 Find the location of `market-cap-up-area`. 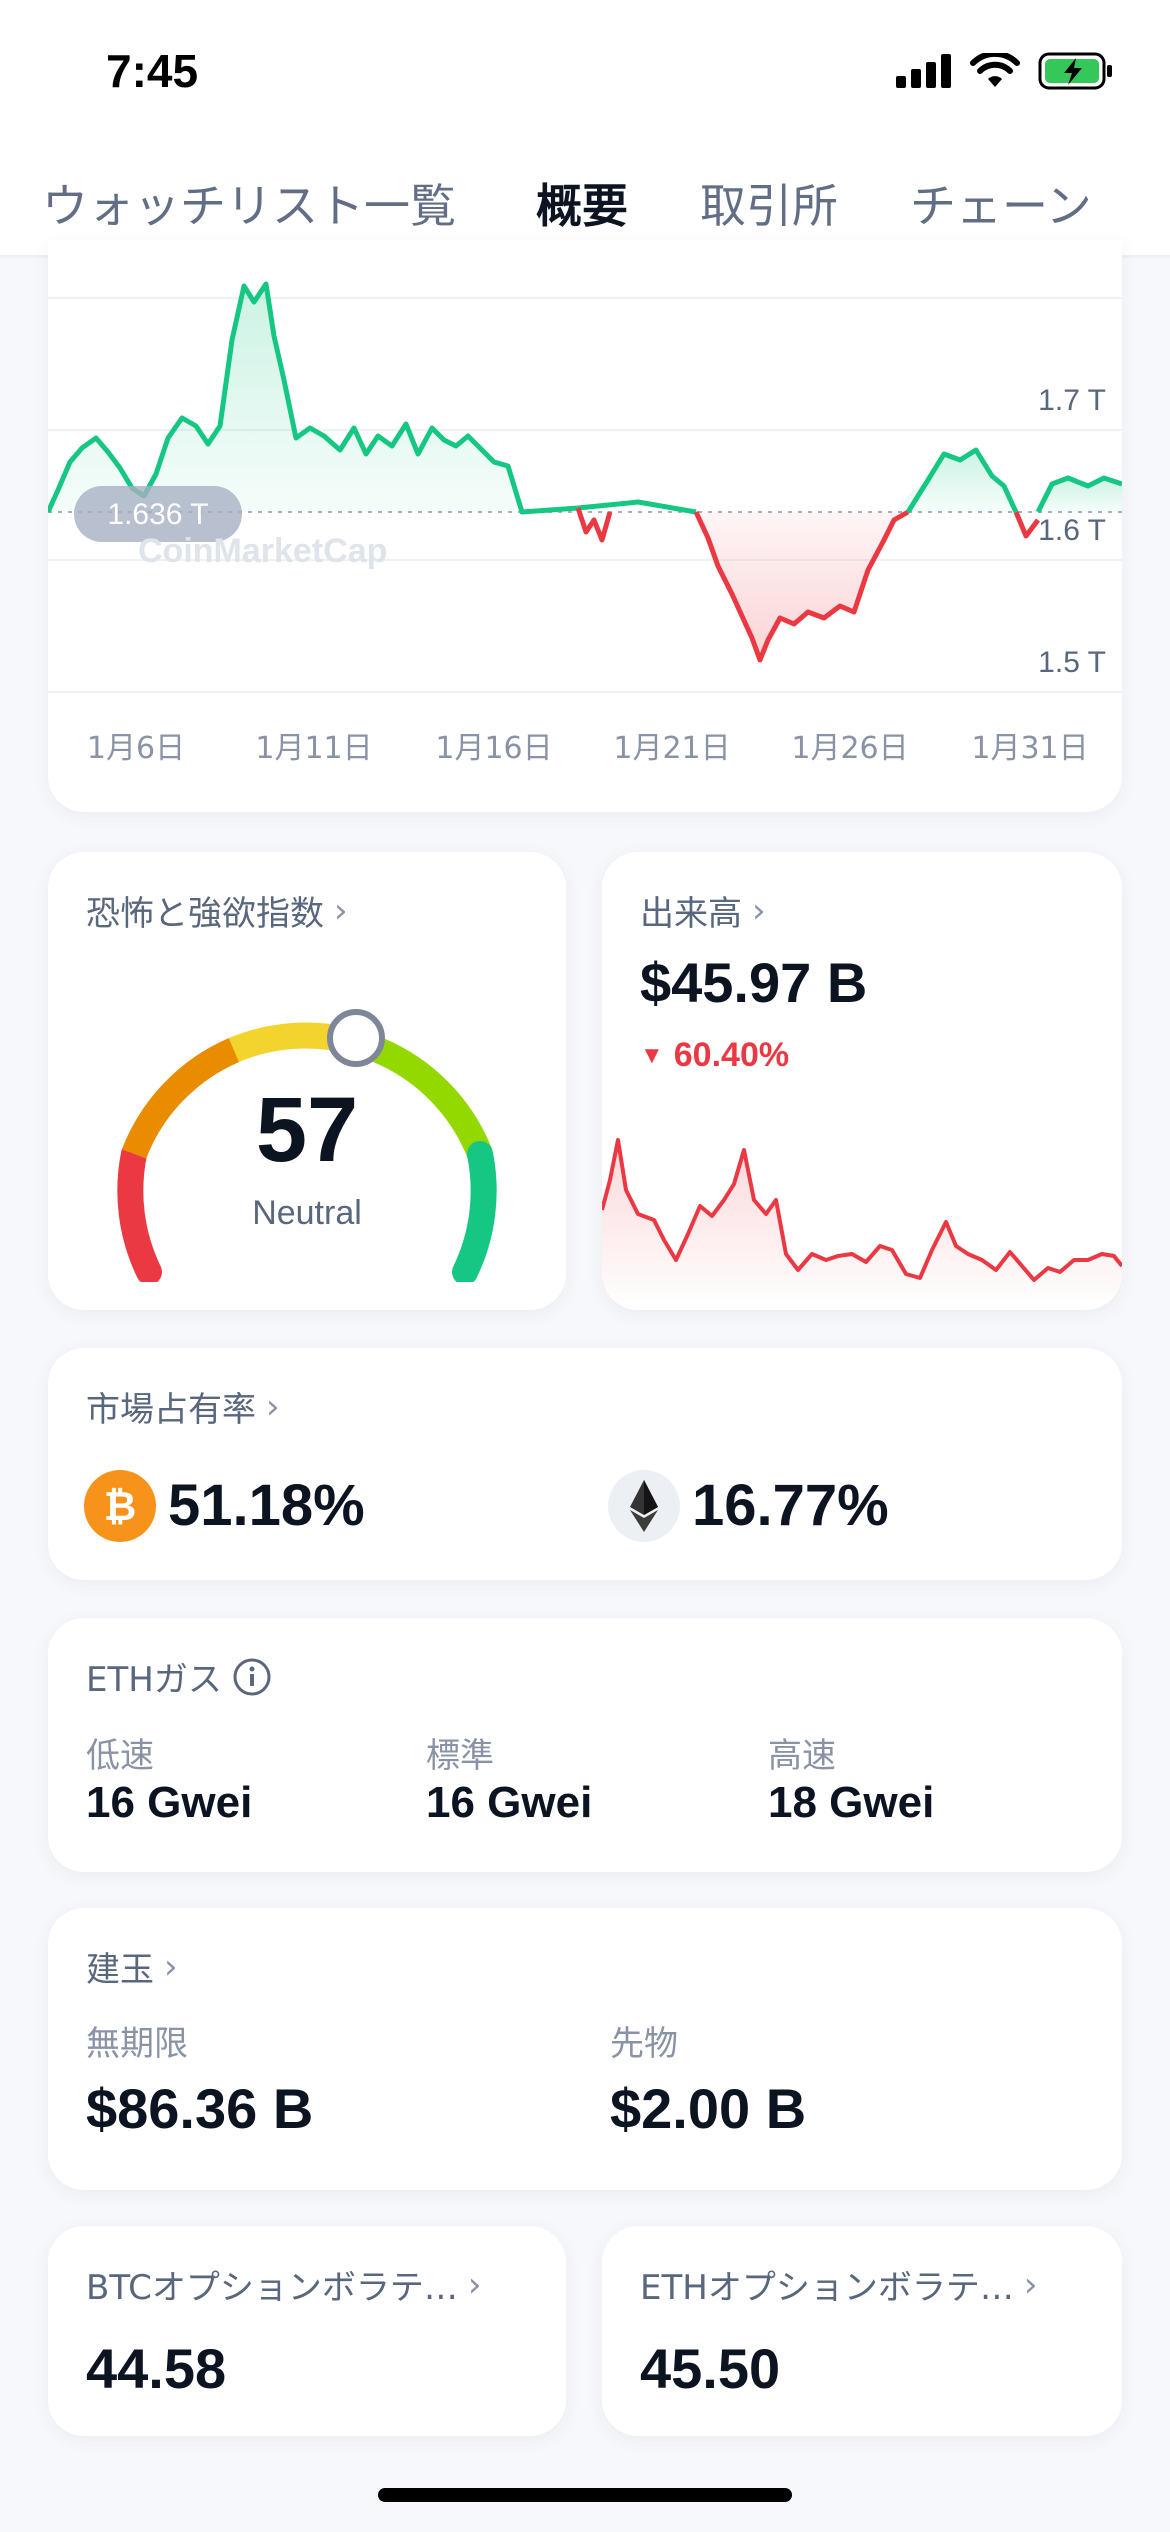

market-cap-up-area is located at coordinates (285, 398).